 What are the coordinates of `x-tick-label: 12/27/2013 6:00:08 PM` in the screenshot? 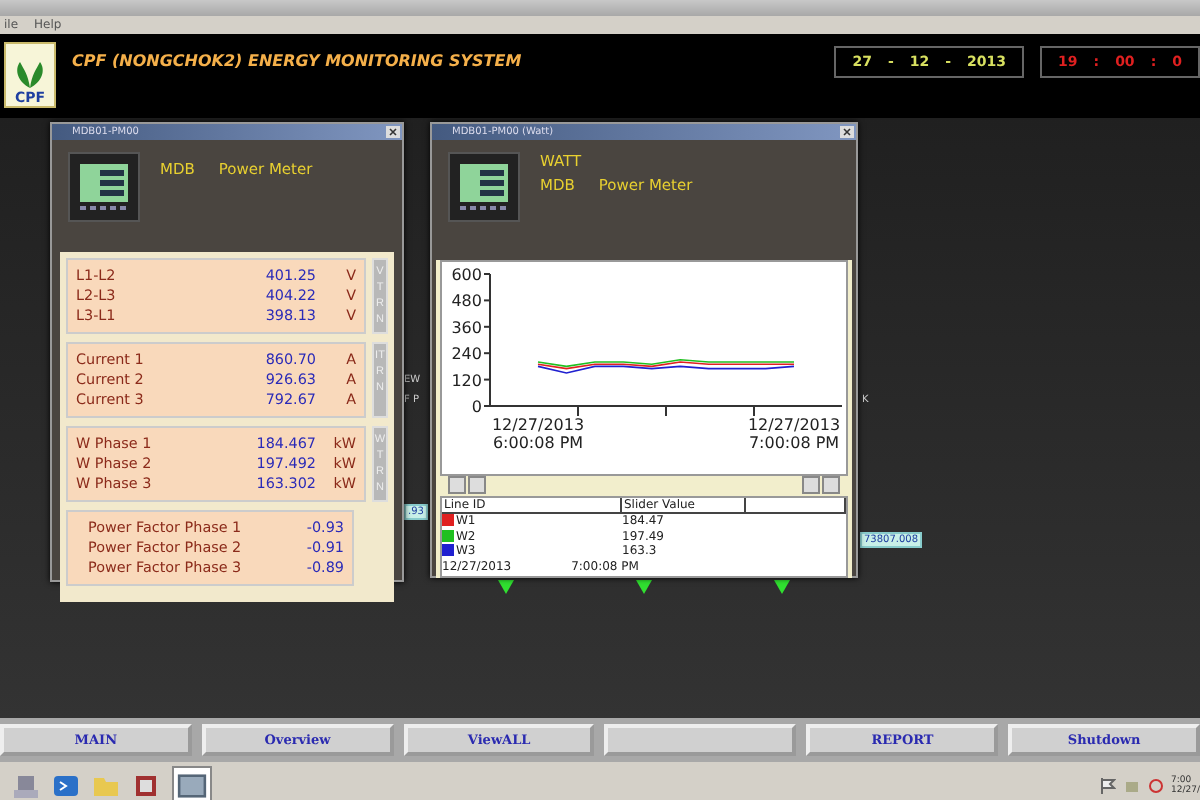 It's located at (538, 434).